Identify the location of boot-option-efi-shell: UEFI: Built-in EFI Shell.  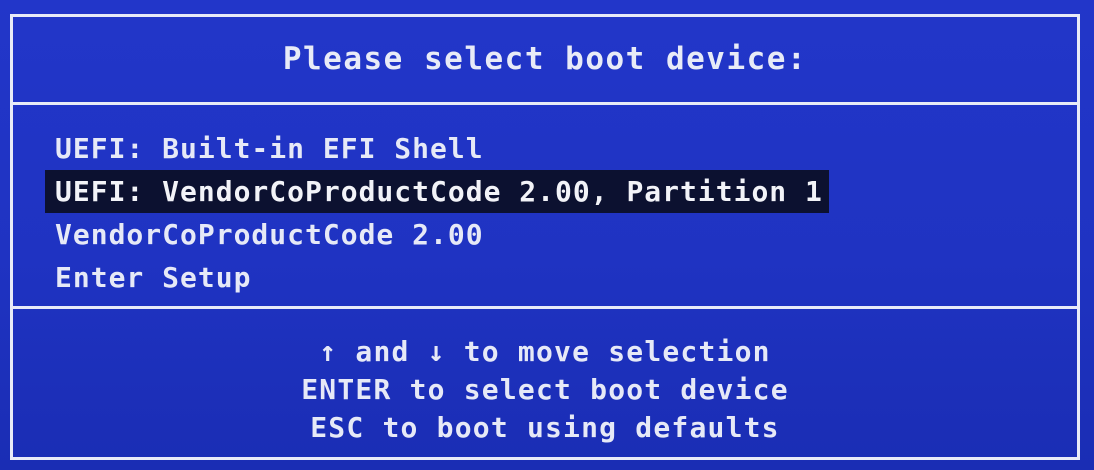
(439, 148).